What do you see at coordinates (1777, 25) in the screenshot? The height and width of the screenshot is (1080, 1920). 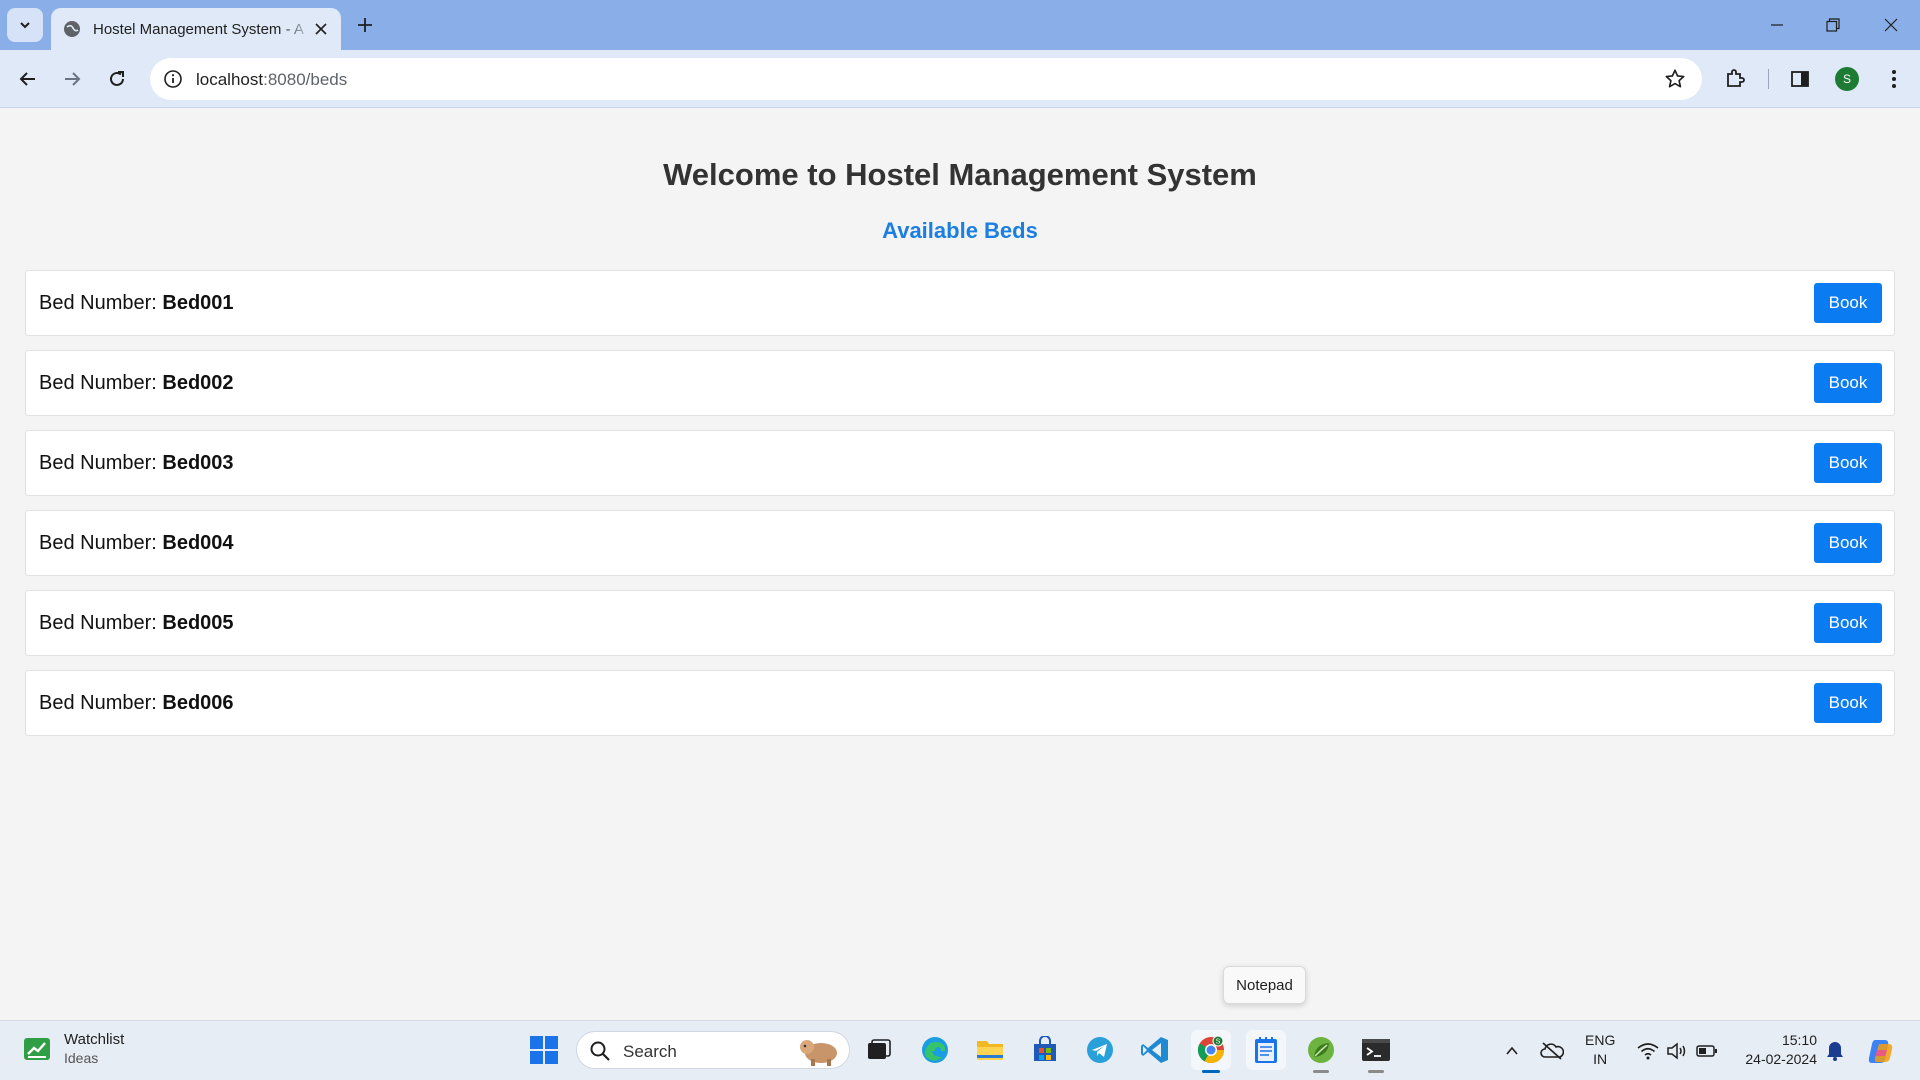 I see `minimize-button` at bounding box center [1777, 25].